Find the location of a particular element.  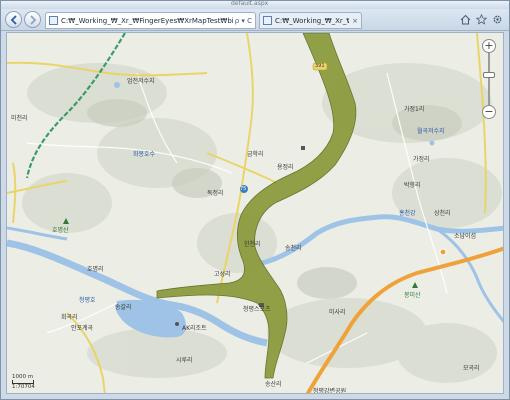

map-label: 월곡저수지 is located at coordinates (431, 131).